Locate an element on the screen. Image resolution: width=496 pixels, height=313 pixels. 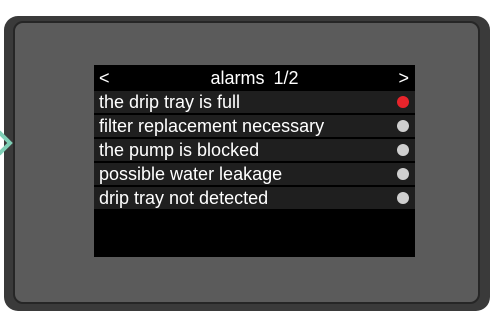
screen-header: < alarms 1/2 > is located at coordinates (254, 78).